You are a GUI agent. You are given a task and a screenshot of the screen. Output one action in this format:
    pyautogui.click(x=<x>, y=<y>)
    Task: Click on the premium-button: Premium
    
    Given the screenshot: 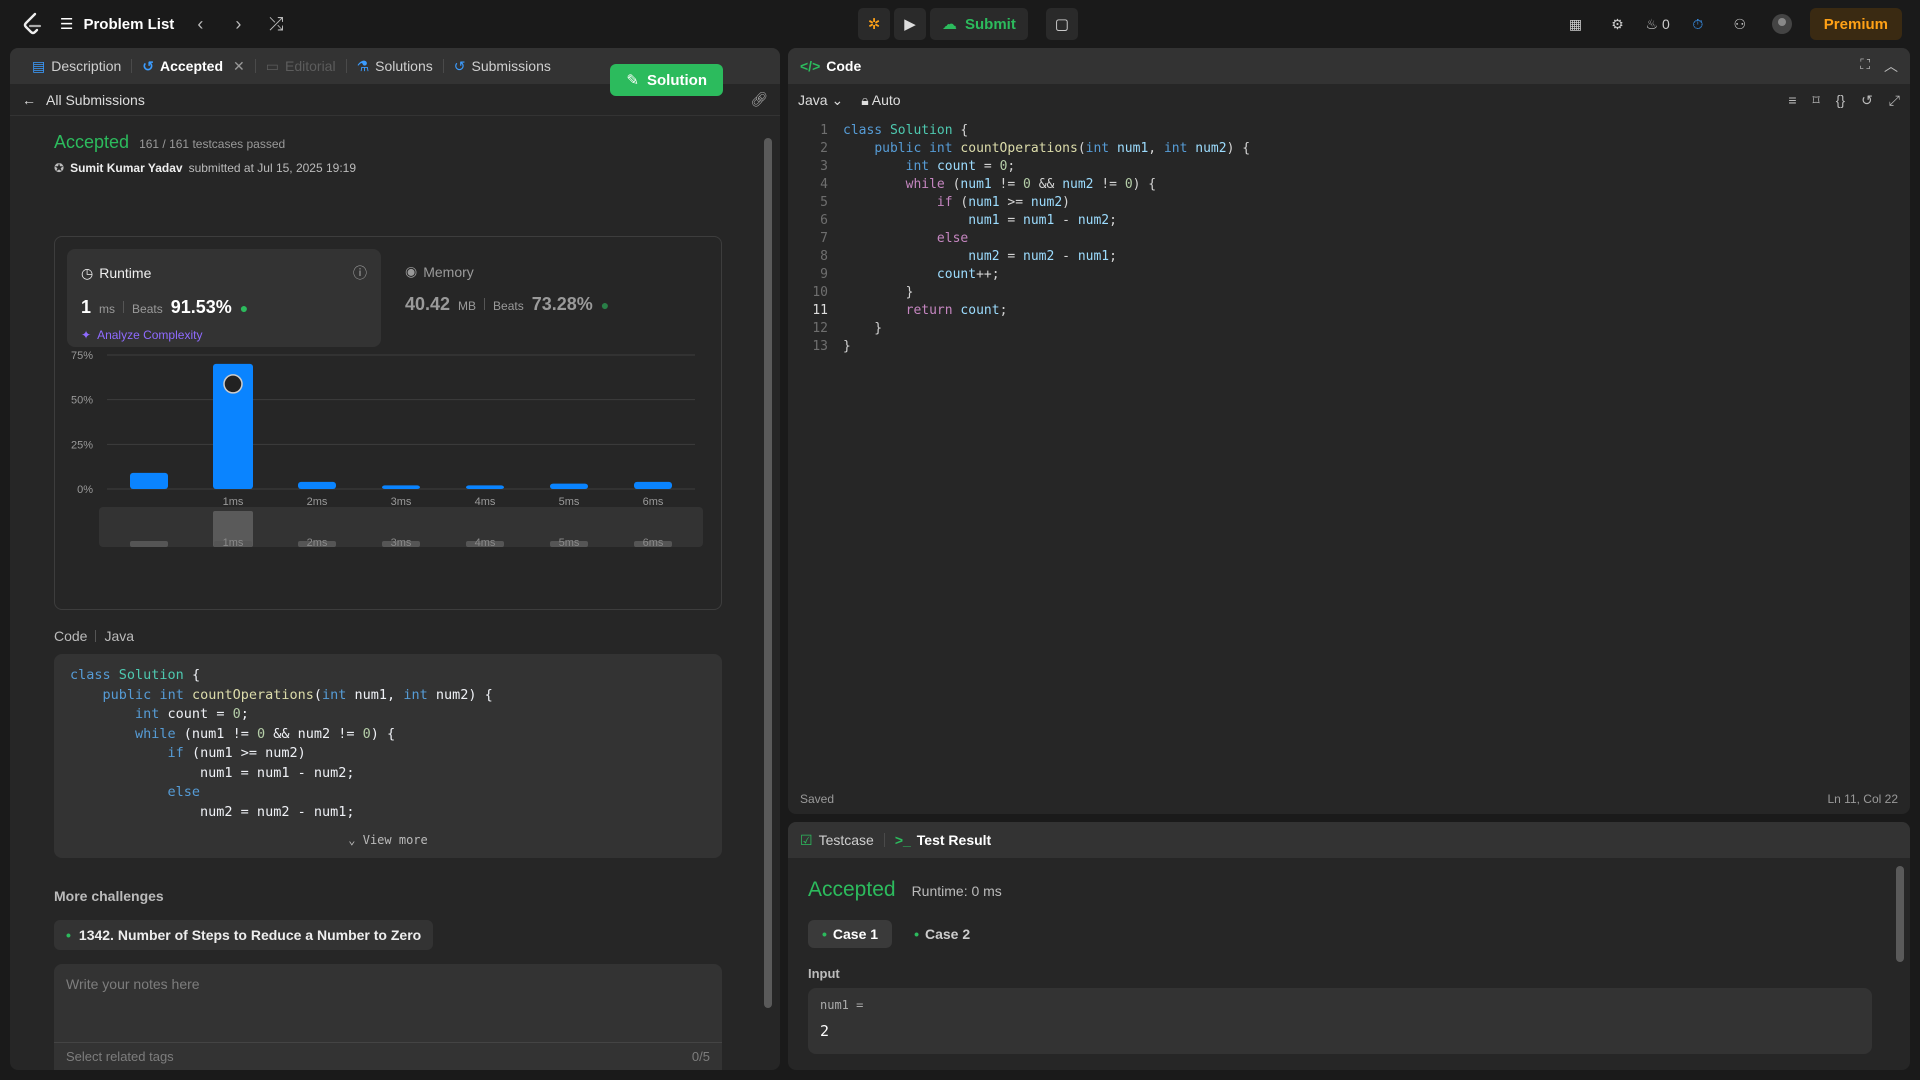 What is the action you would take?
    pyautogui.click(x=1855, y=24)
    